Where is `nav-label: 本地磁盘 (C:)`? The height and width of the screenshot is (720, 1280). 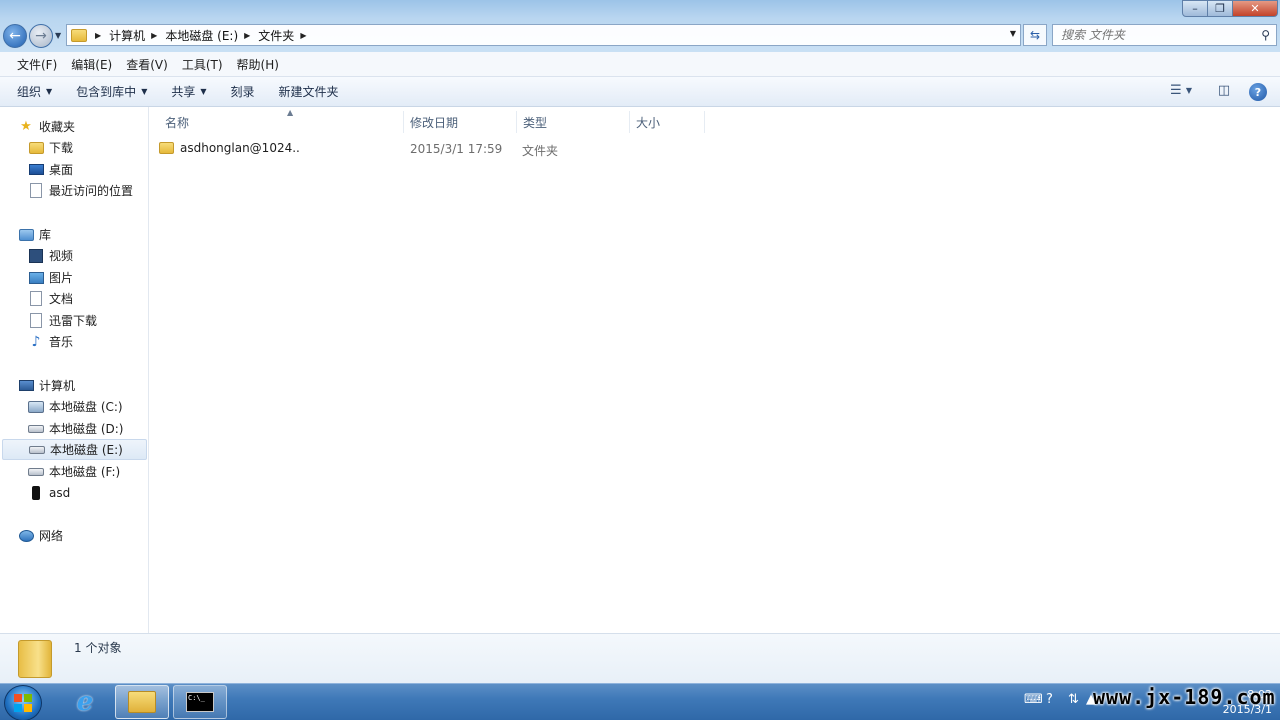 nav-label: 本地磁盘 (C:) is located at coordinates (86, 407).